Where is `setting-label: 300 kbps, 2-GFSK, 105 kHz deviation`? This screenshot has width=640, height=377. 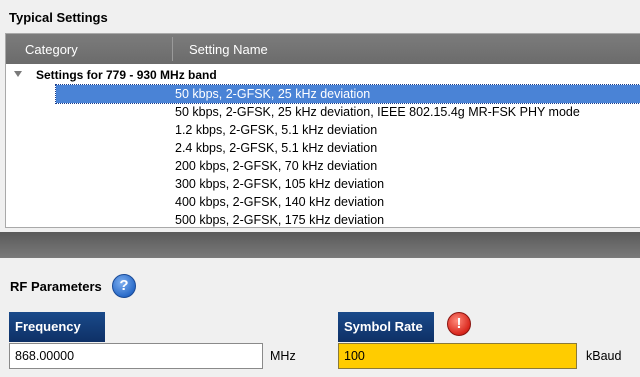 setting-label: 300 kbps, 2-GFSK, 105 kHz deviation is located at coordinates (280, 184).